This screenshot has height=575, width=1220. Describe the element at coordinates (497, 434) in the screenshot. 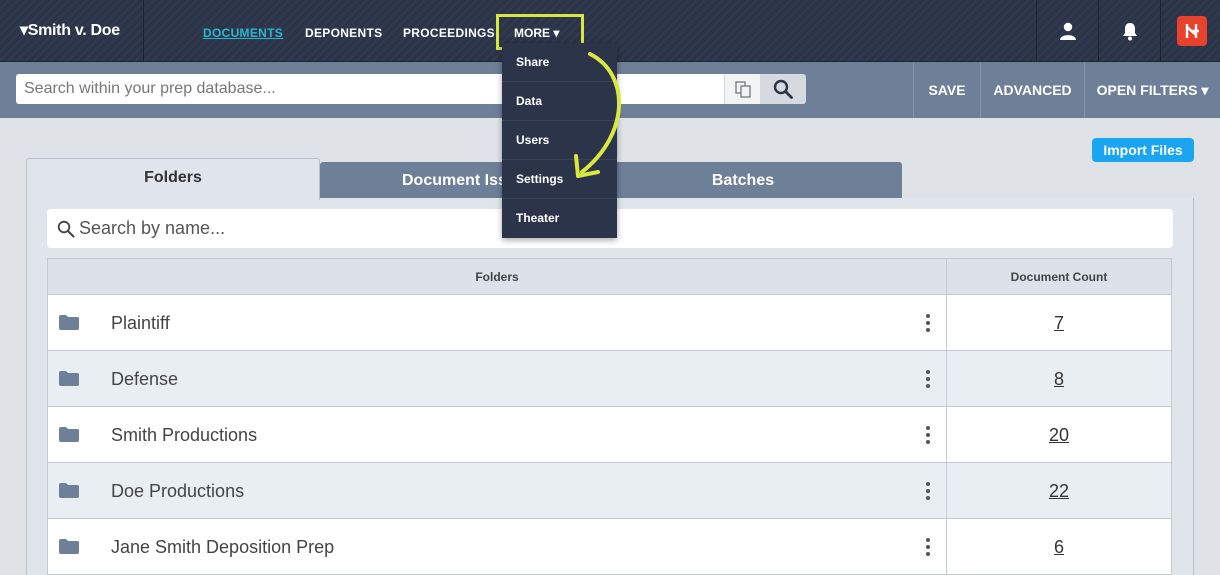

I see `folder-cell: Smith Productions` at that location.